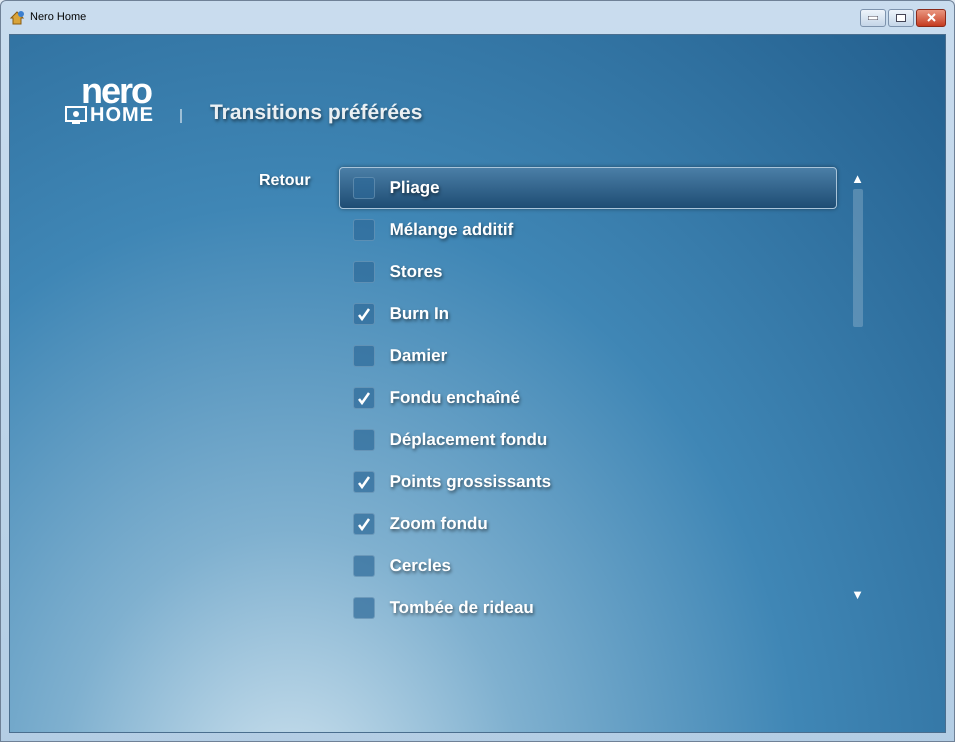 The height and width of the screenshot is (742, 955). Describe the element at coordinates (469, 440) in the screenshot. I see `item-label: Déplacement fondu` at that location.